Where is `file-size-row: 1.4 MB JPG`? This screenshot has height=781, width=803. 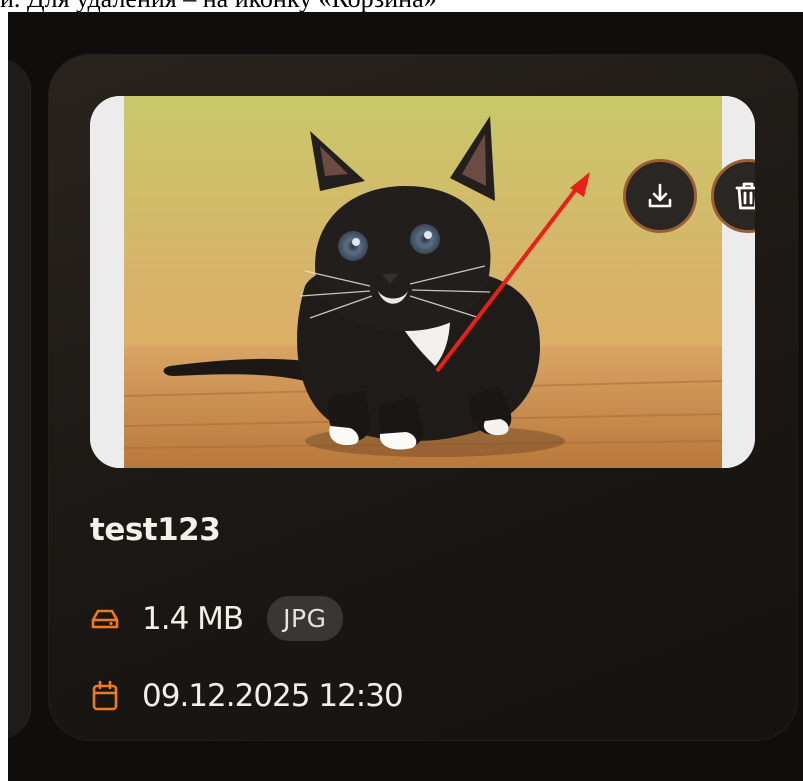 file-size-row: 1.4 MB JPG is located at coordinates (216, 618).